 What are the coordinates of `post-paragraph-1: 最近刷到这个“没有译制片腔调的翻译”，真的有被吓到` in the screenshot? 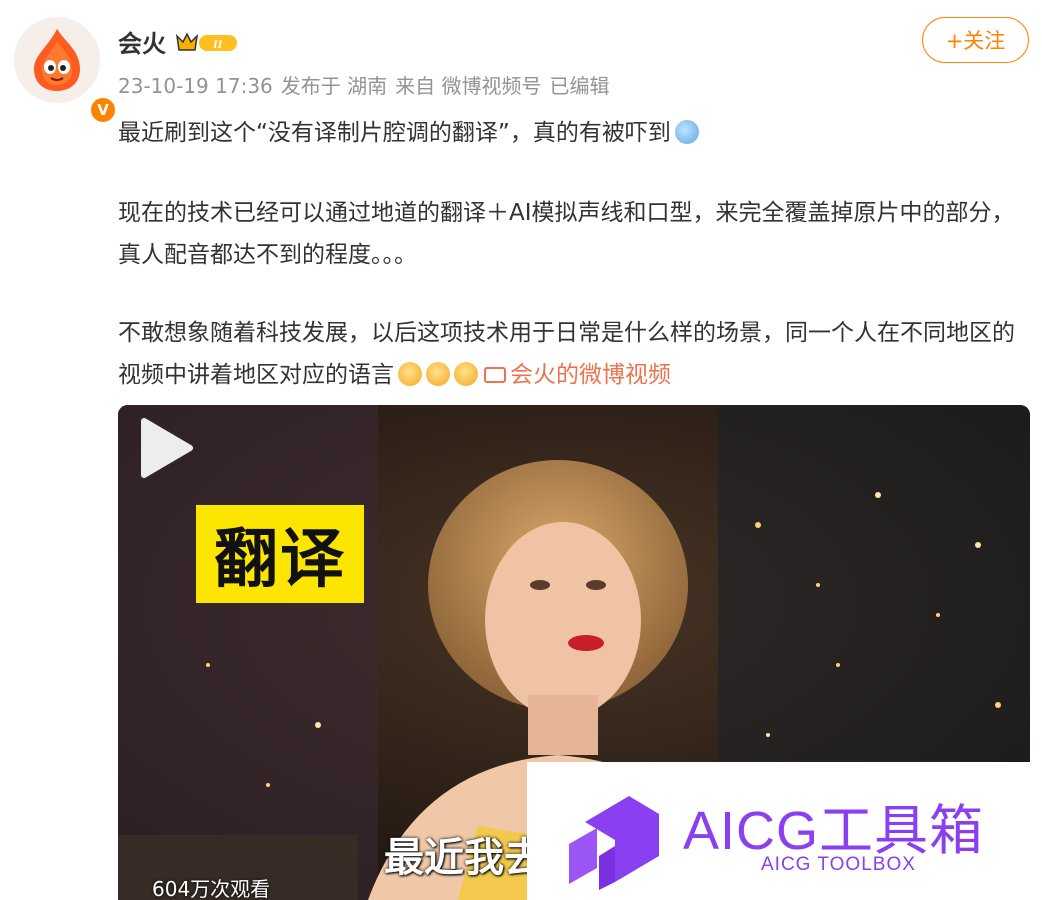 It's located at (574, 133).